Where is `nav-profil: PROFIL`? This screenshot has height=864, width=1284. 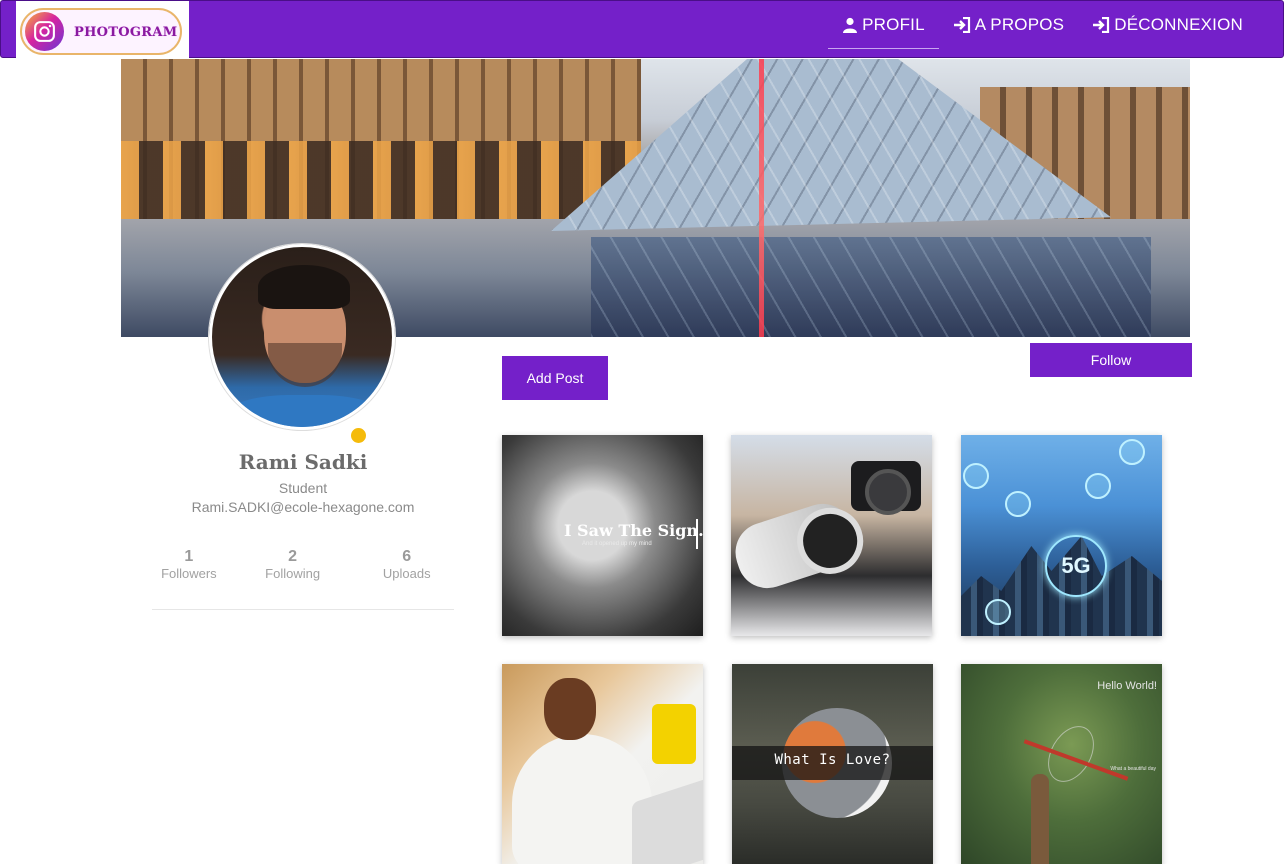 nav-profil: PROFIL is located at coordinates (883, 25).